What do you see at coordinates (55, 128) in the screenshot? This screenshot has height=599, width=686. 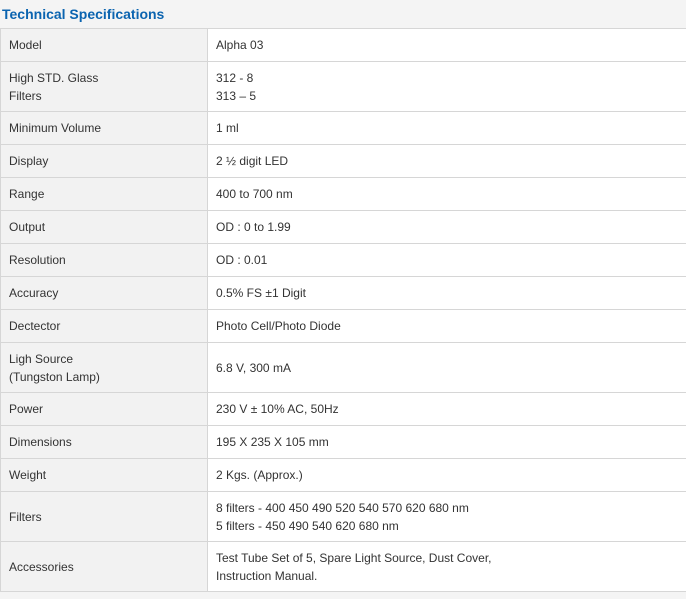 I see `spec-label: Minimum Volume` at bounding box center [55, 128].